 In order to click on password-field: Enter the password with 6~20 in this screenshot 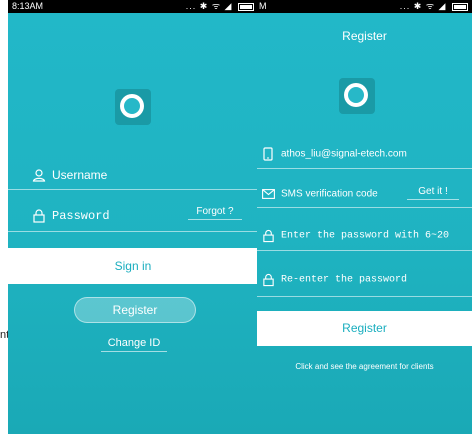, I will do `click(364, 236)`.